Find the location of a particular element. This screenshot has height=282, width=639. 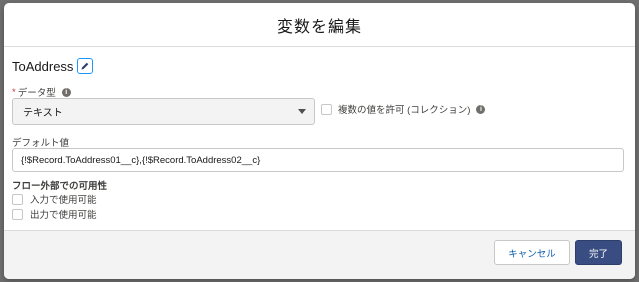

allow-multiple-checkbox is located at coordinates (326, 109).